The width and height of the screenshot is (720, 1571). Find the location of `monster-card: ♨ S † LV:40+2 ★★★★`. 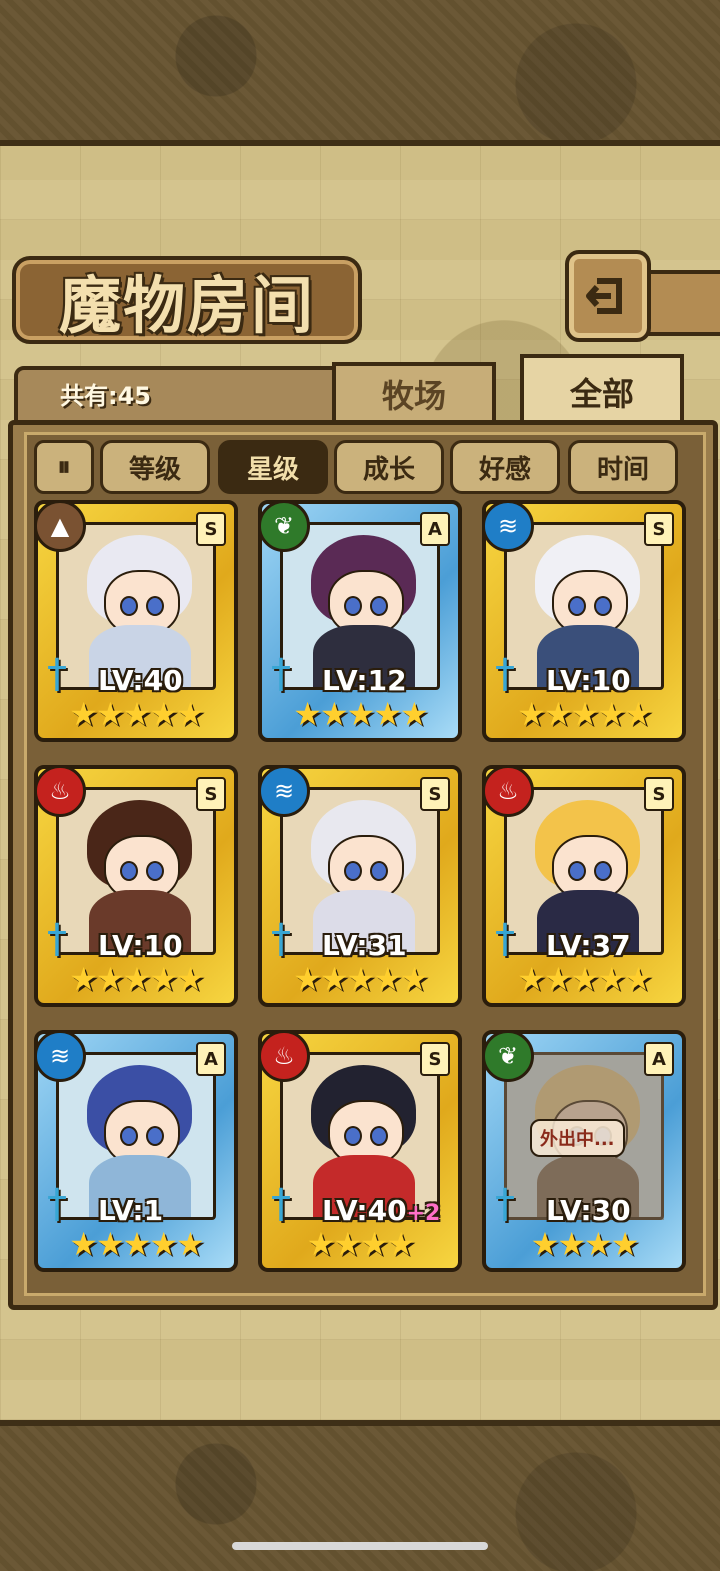

monster-card: ♨ S † LV:40+2 ★★★★ is located at coordinates (360, 1151).